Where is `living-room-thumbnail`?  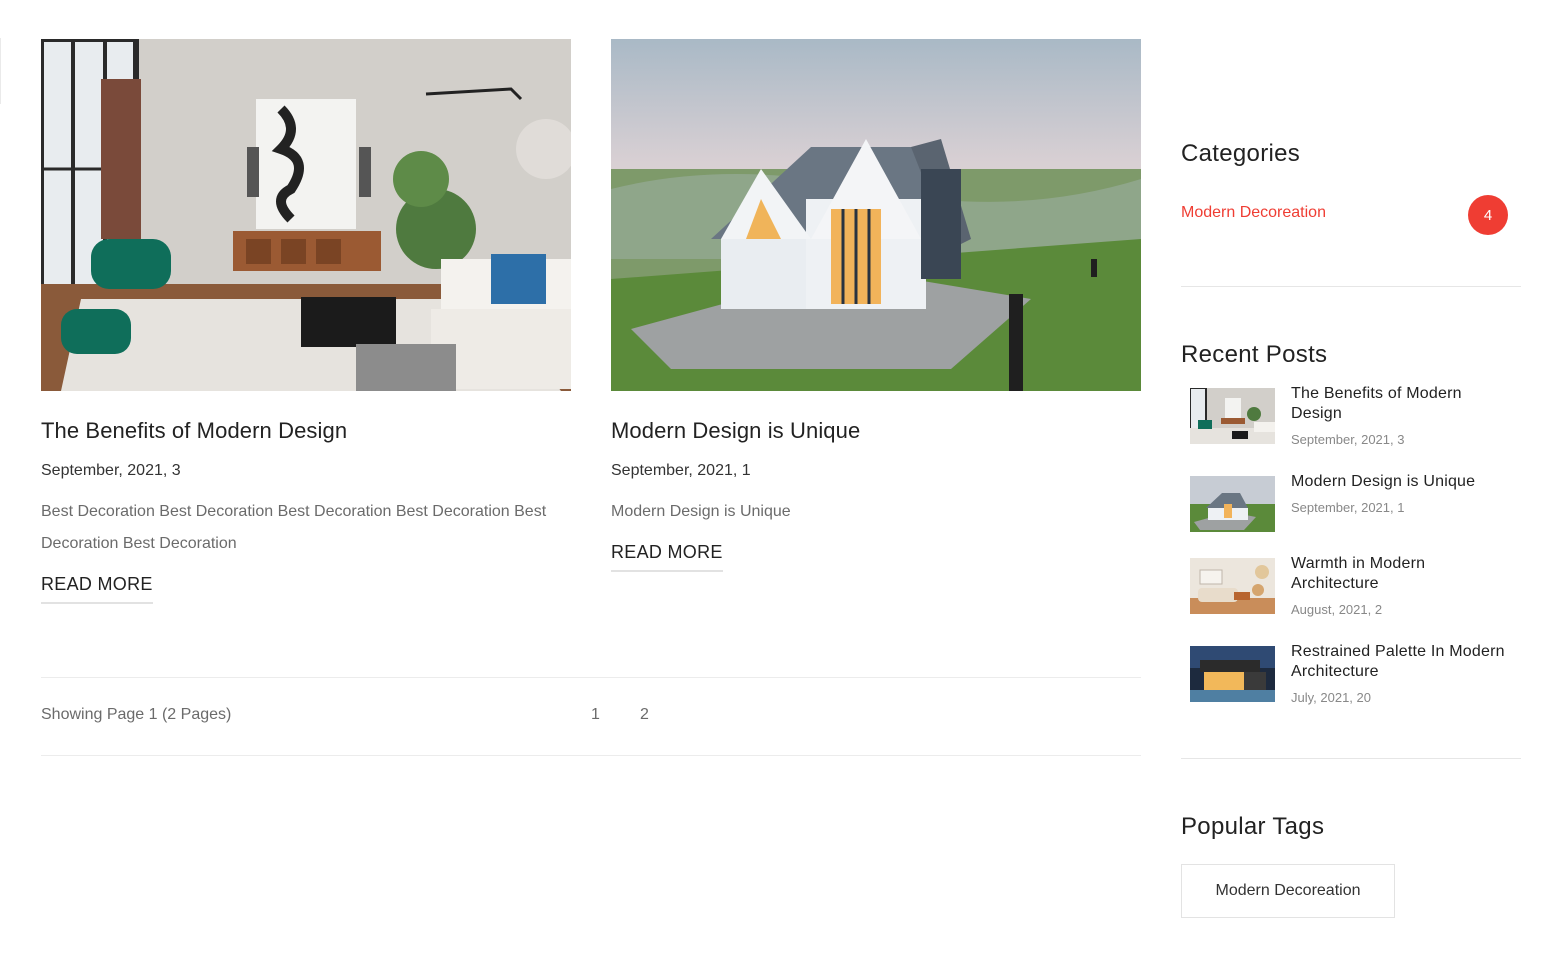 living-room-thumbnail is located at coordinates (1232, 416).